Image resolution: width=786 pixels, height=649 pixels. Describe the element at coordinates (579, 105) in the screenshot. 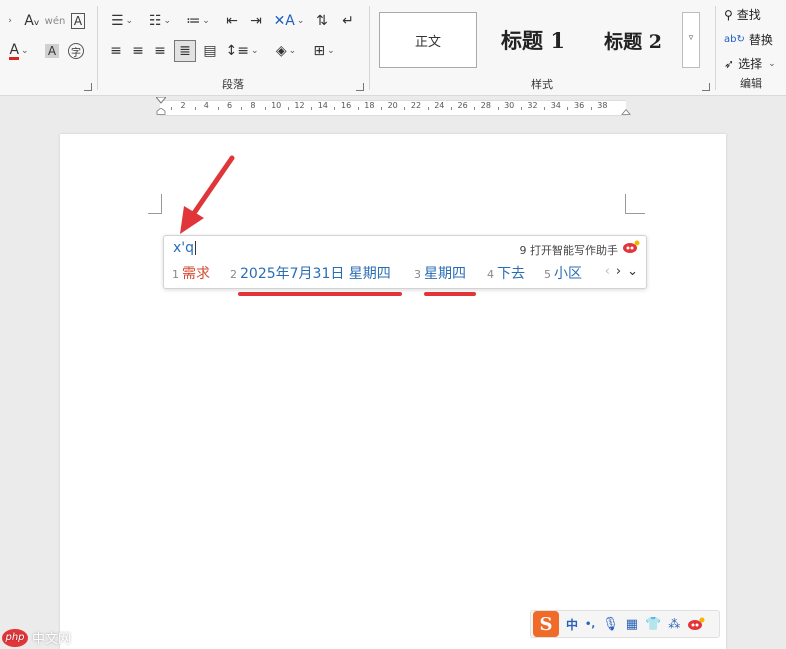

I see `ruler-tick-label: 36` at that location.